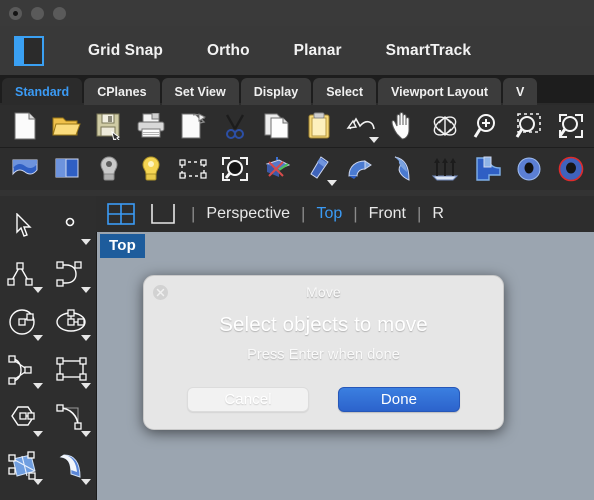 The height and width of the screenshot is (500, 594). Describe the element at coordinates (403, 126) in the screenshot. I see `pan-hand-icon` at that location.